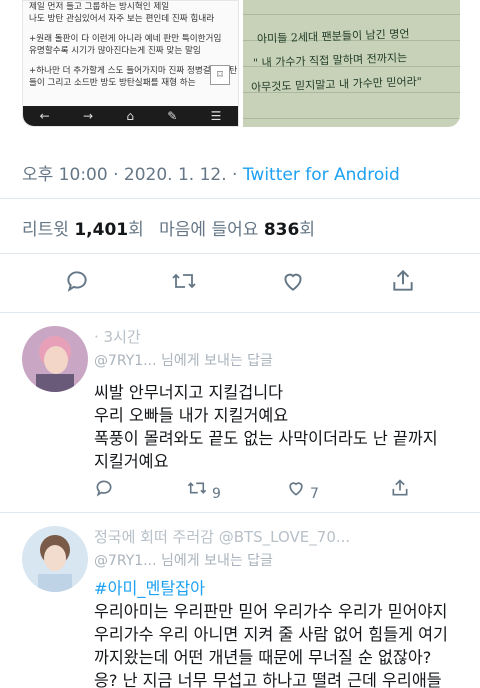  I want to click on tweet-timestamp: 오후 10:00 · 2020. 1. 12. ·, so click(132, 175).